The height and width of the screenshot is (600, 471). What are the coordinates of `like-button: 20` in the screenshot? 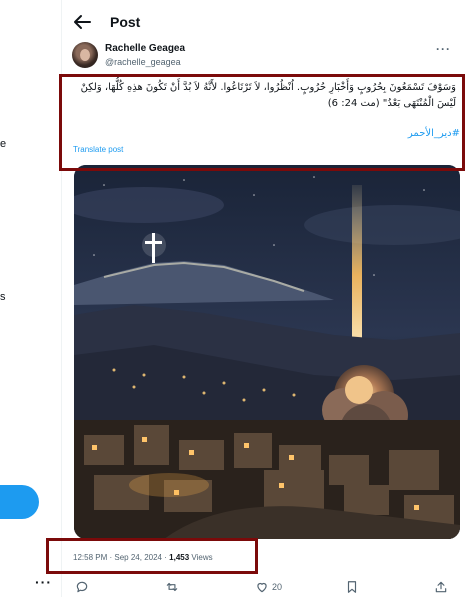 It's located at (268, 587).